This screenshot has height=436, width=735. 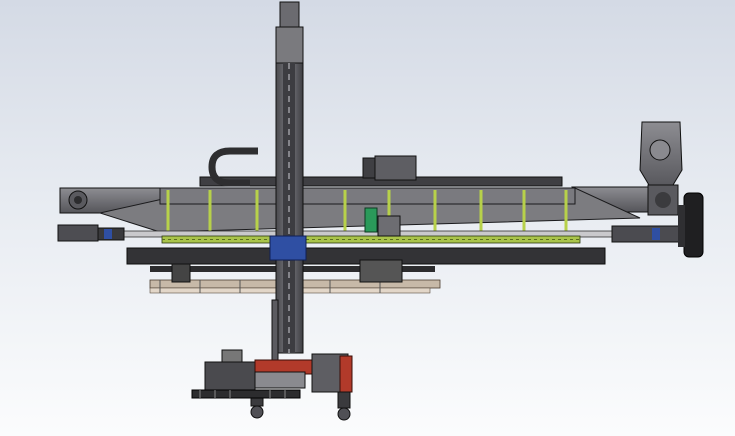 I want to click on gear-rack, so click(x=371, y=239).